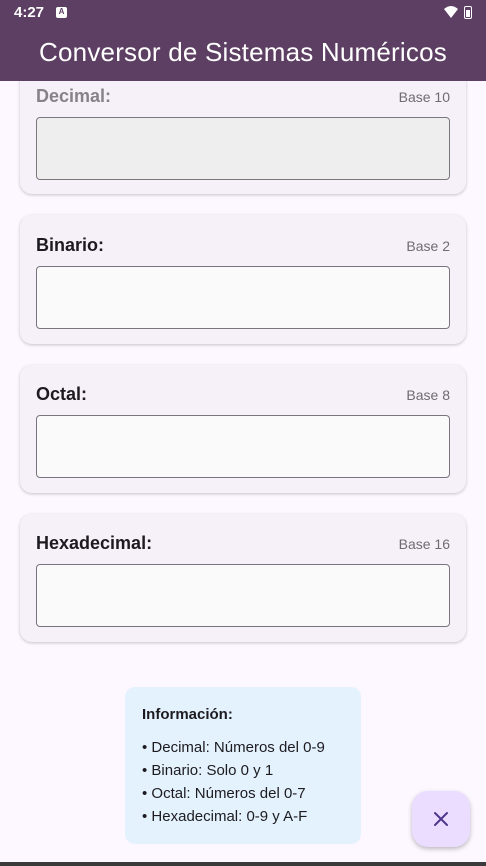 The image size is (486, 866). Describe the element at coordinates (243, 297) in the screenshot. I see `binario-input` at that location.